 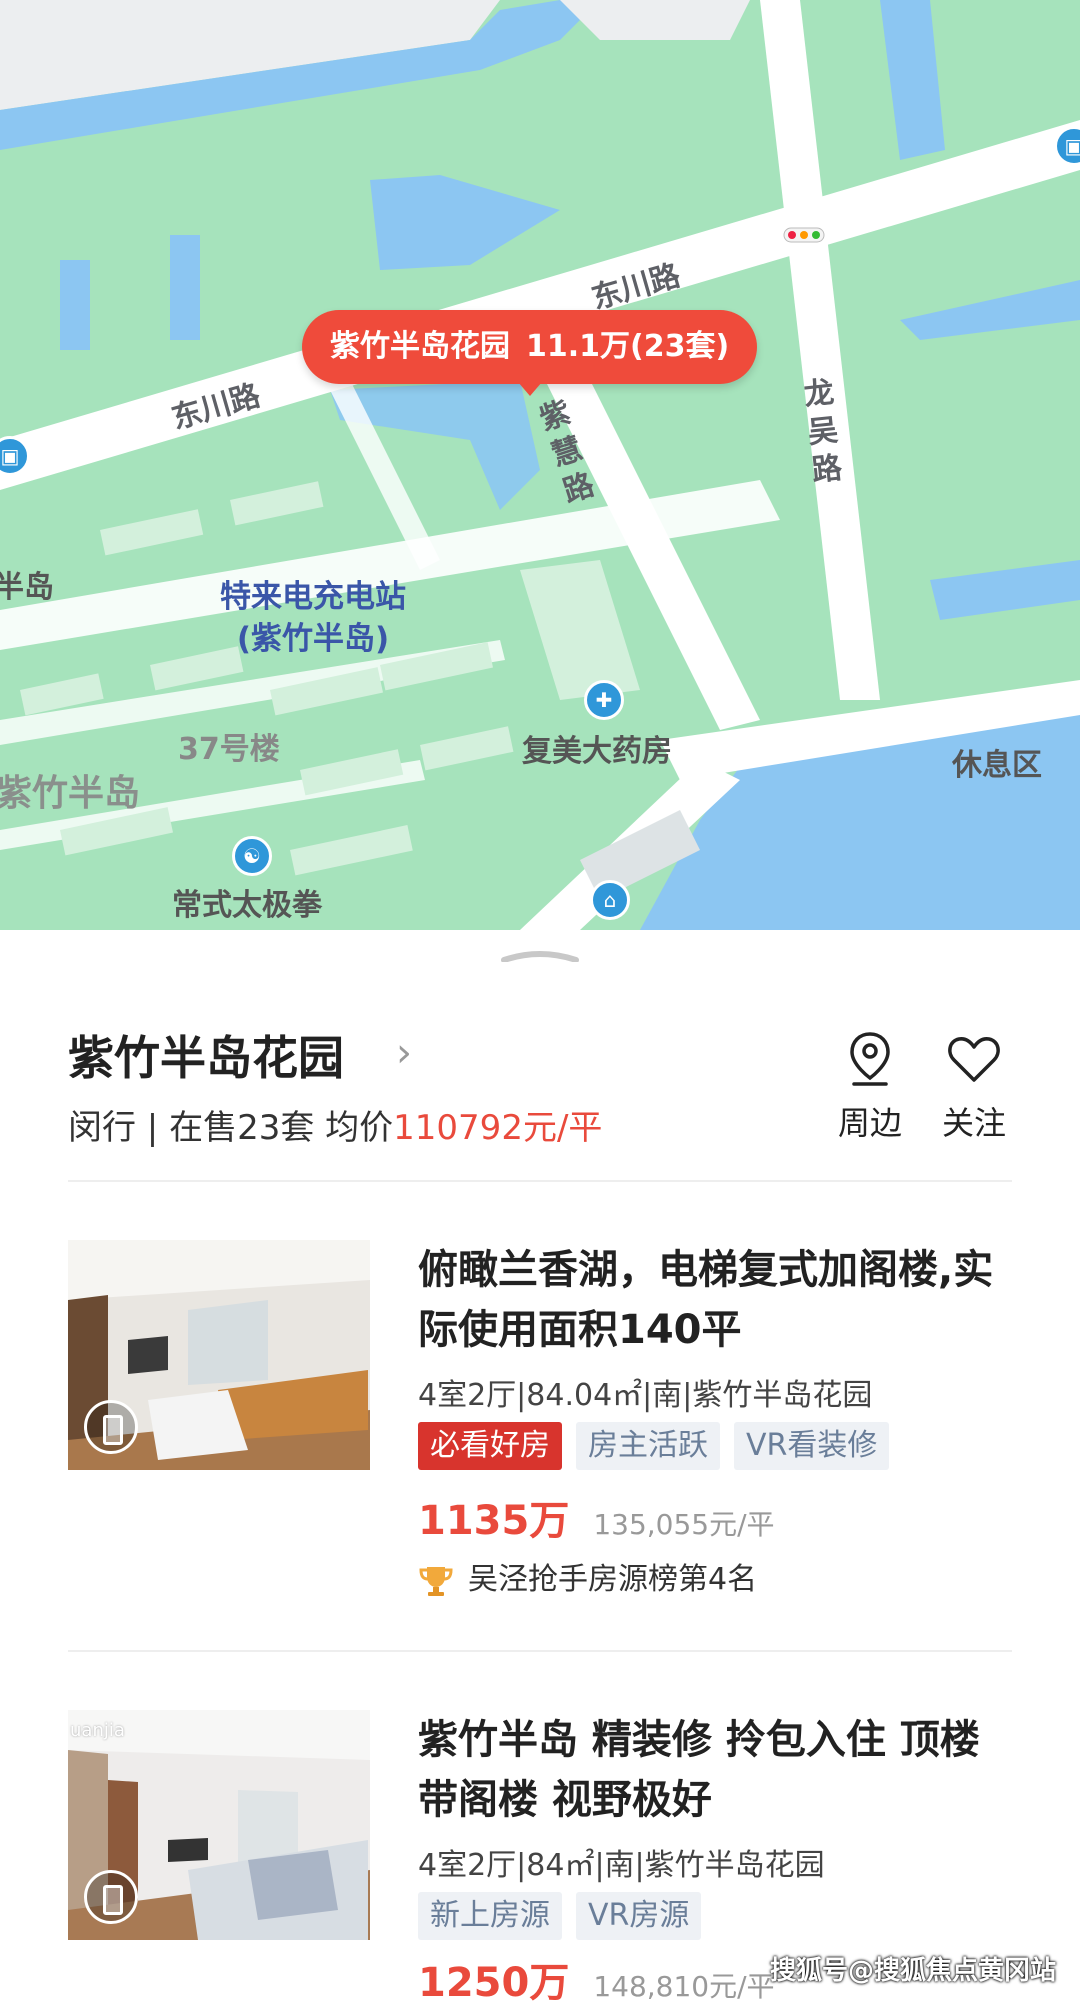 What do you see at coordinates (247, 902) in the screenshot?
I see `poi-label-taichi: 常式太极拳` at bounding box center [247, 902].